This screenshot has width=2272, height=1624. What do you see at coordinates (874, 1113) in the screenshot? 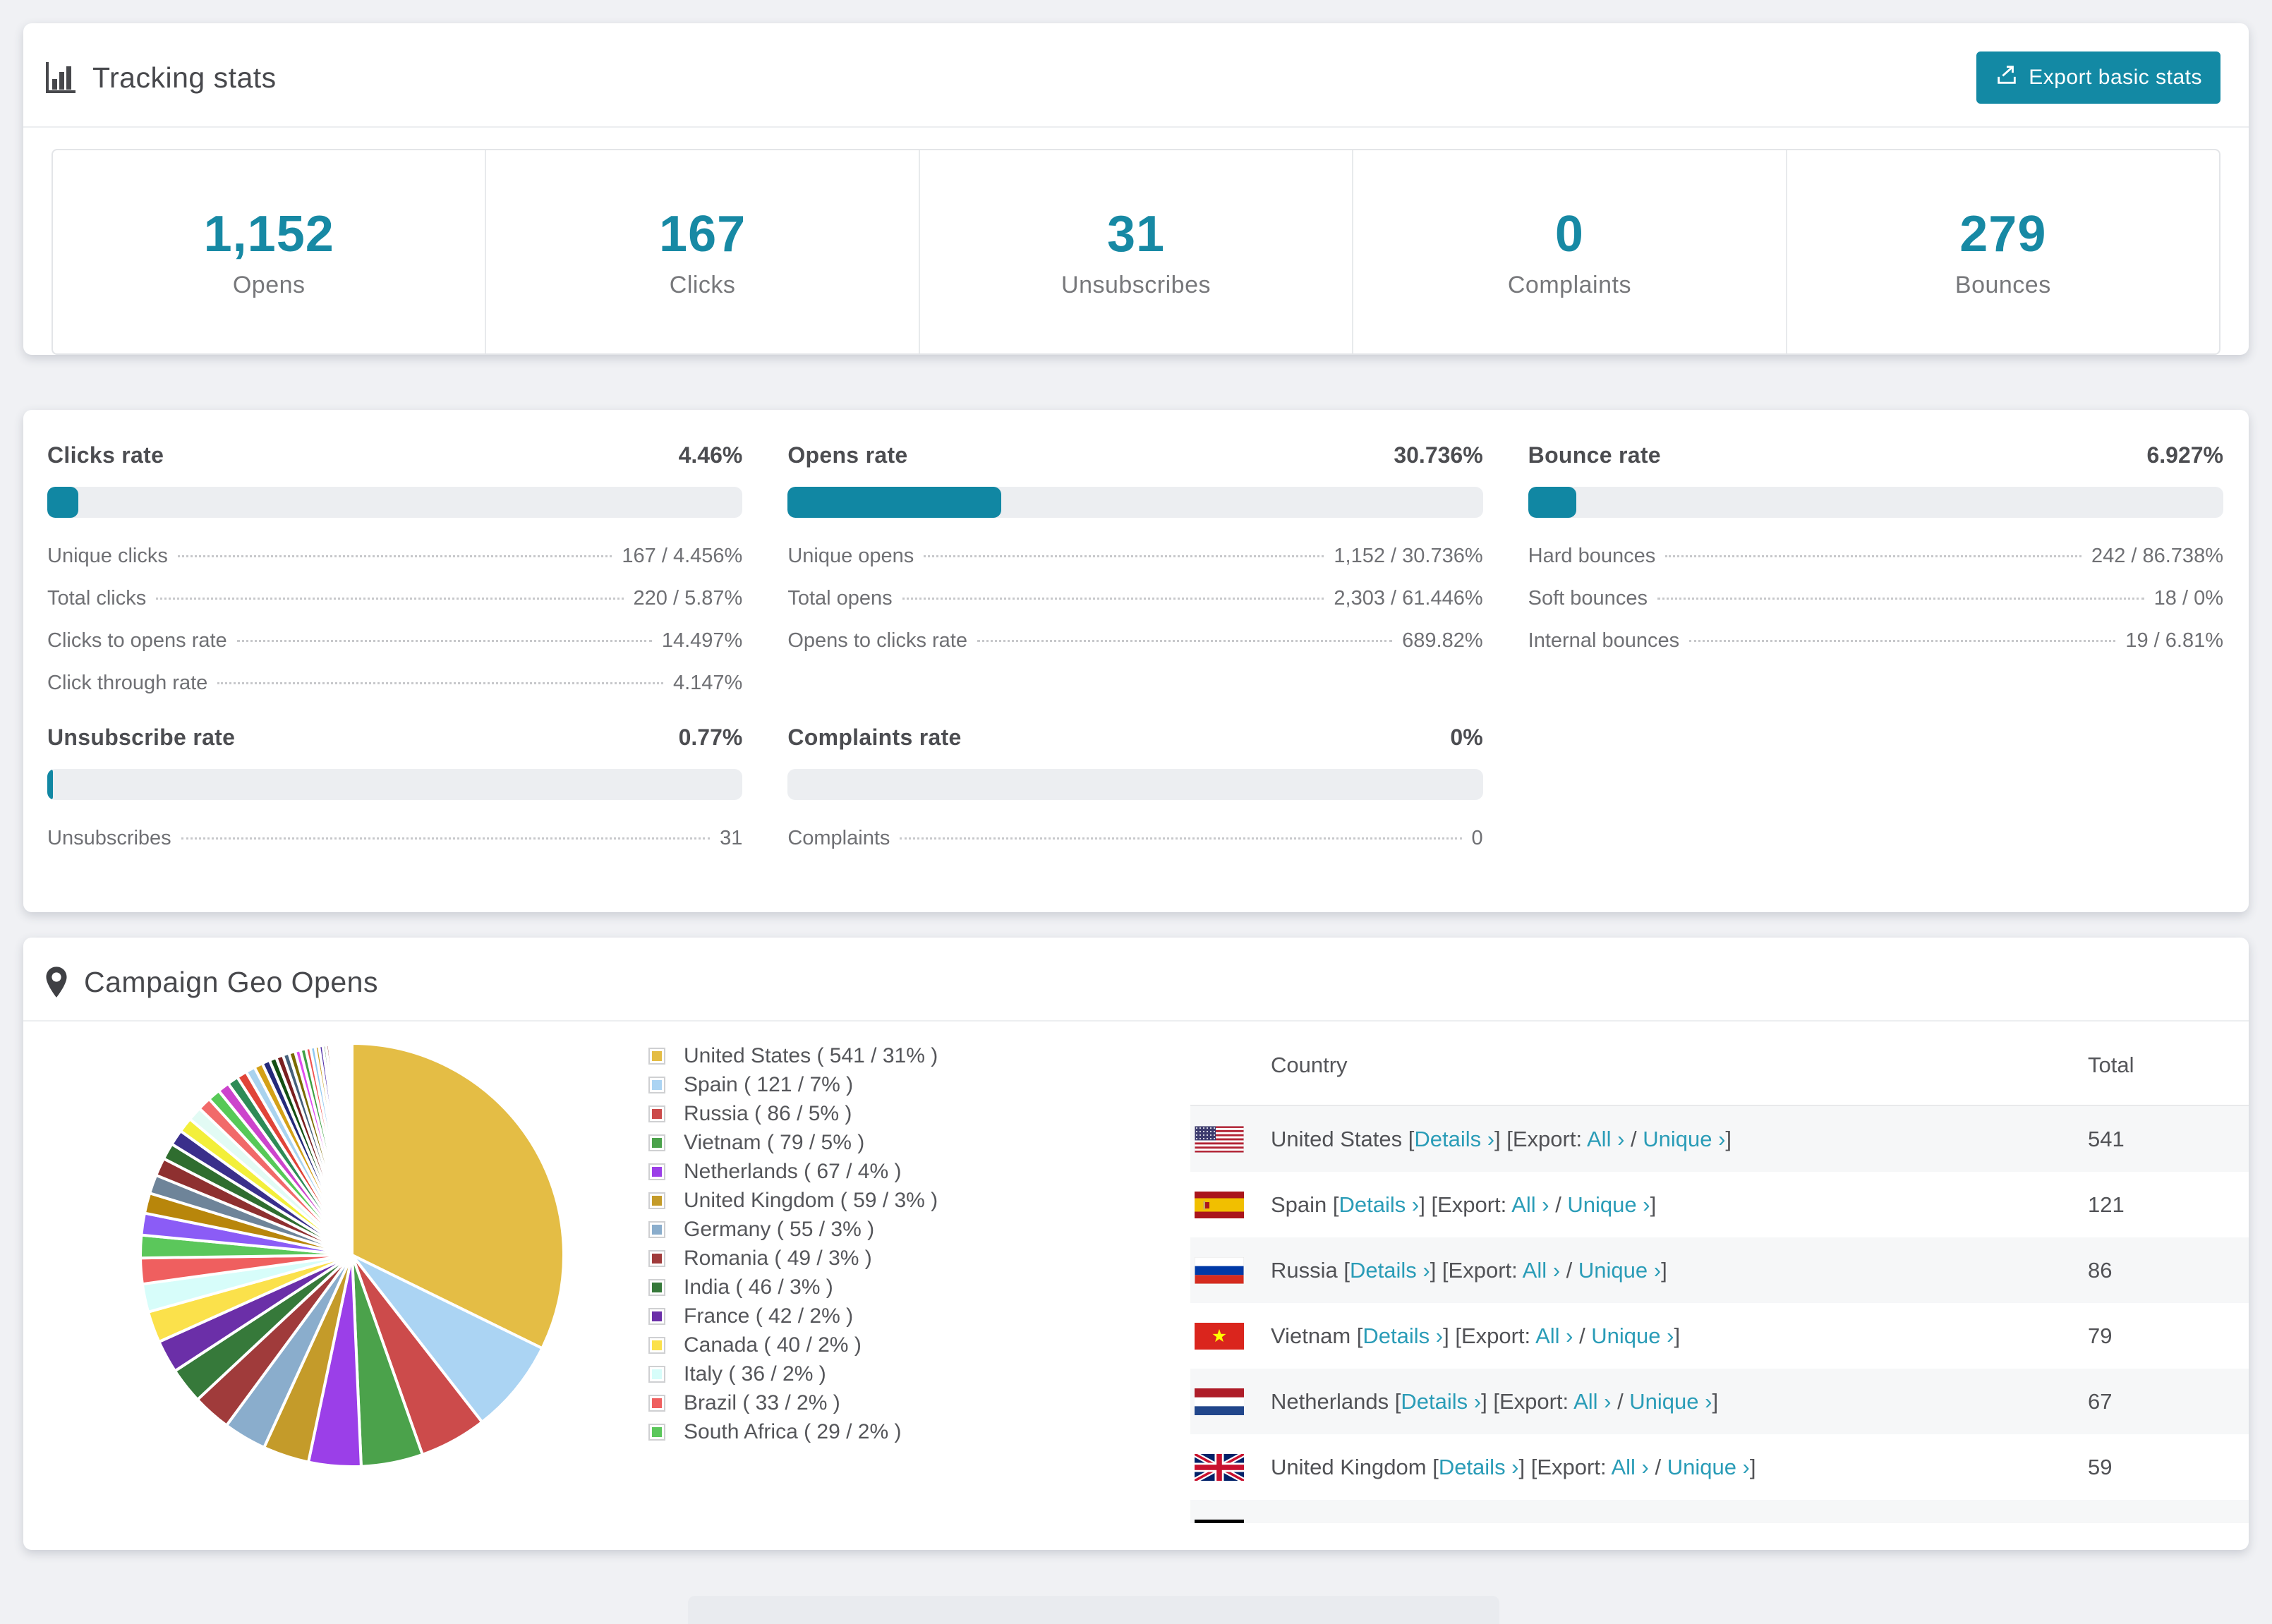
I see `legend-item-russia: Russia ( 86 / 5% )` at bounding box center [874, 1113].